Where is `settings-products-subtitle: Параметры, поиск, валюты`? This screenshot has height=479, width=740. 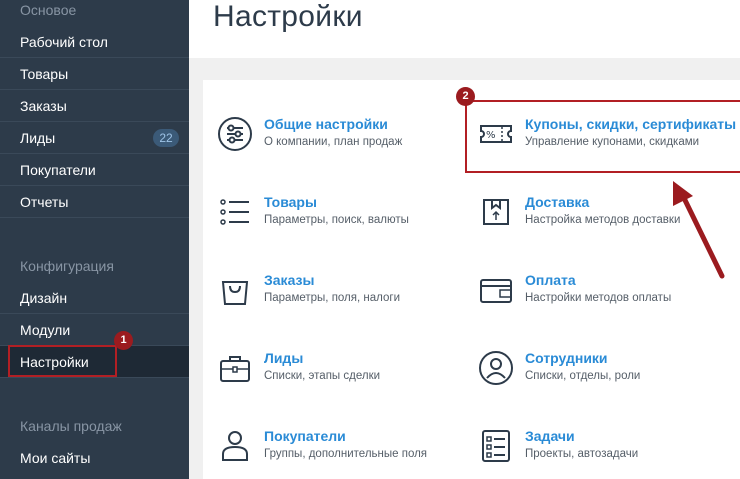 settings-products-subtitle: Параметры, поиск, валюты is located at coordinates (336, 220).